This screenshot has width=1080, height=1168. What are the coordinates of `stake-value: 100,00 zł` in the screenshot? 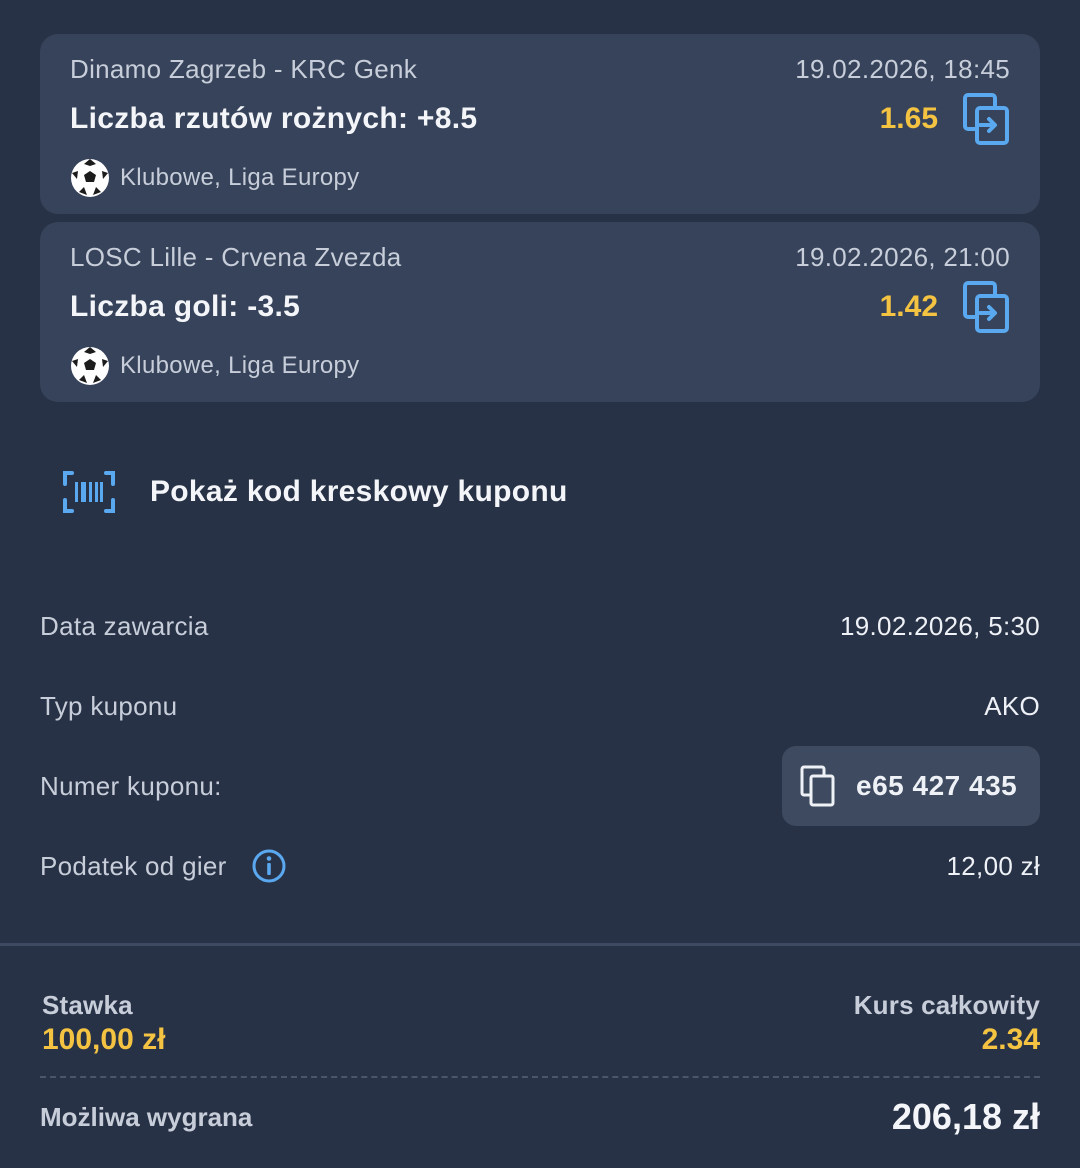 It's located at (104, 1039).